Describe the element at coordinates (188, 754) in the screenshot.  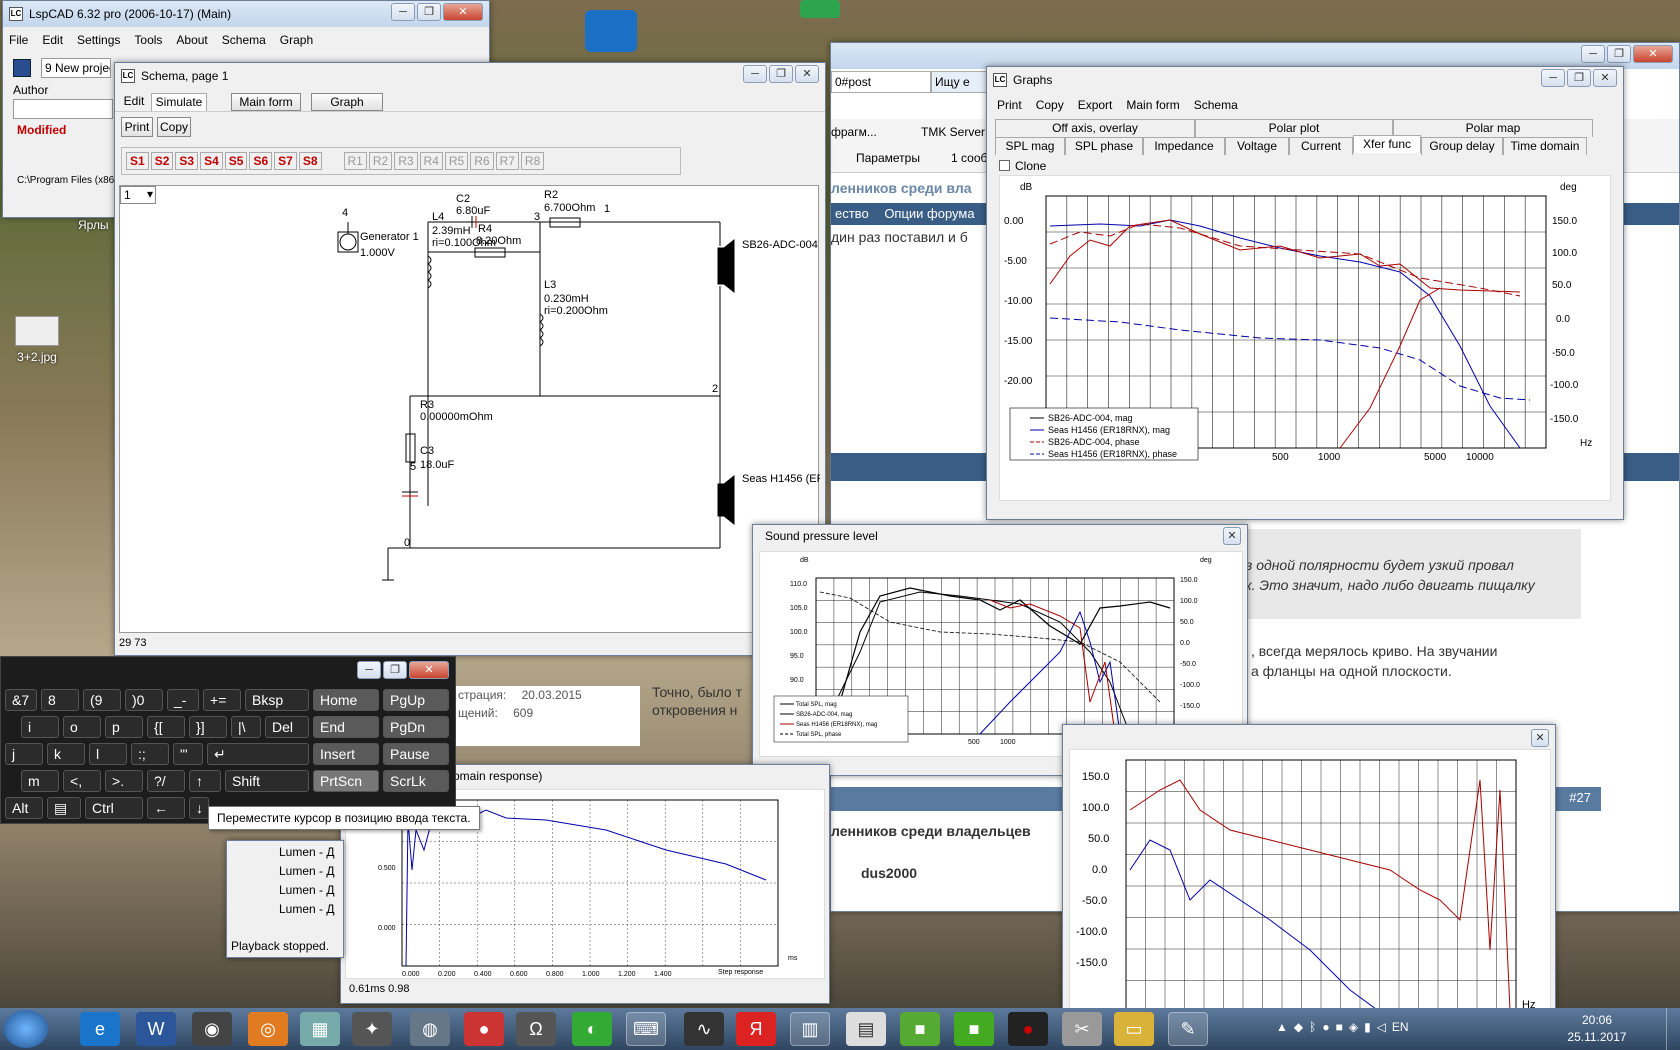
I see `key-quote: "'` at that location.